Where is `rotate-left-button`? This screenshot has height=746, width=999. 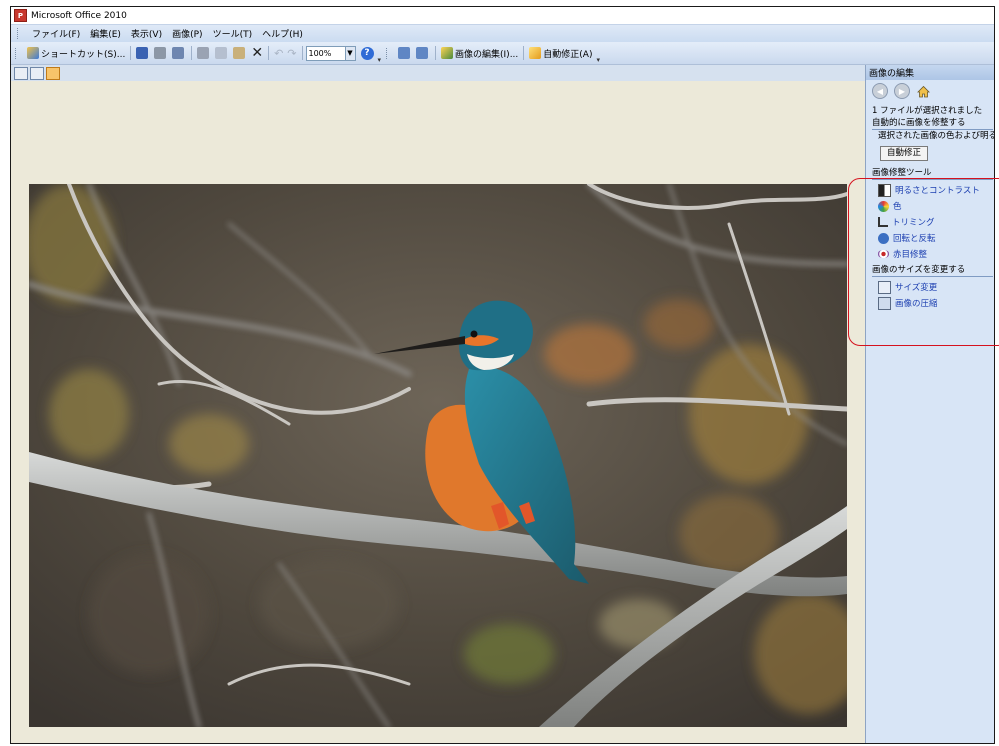
rotate-left-button is located at coordinates (405, 53).